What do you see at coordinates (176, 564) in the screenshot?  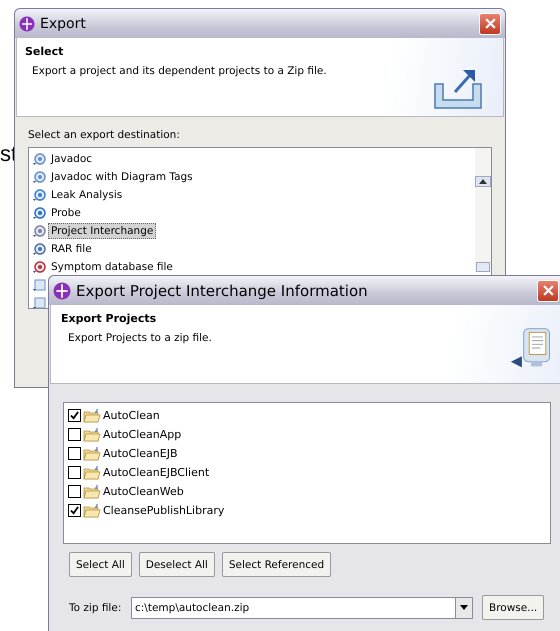 I see `selection-button: Deselect All` at bounding box center [176, 564].